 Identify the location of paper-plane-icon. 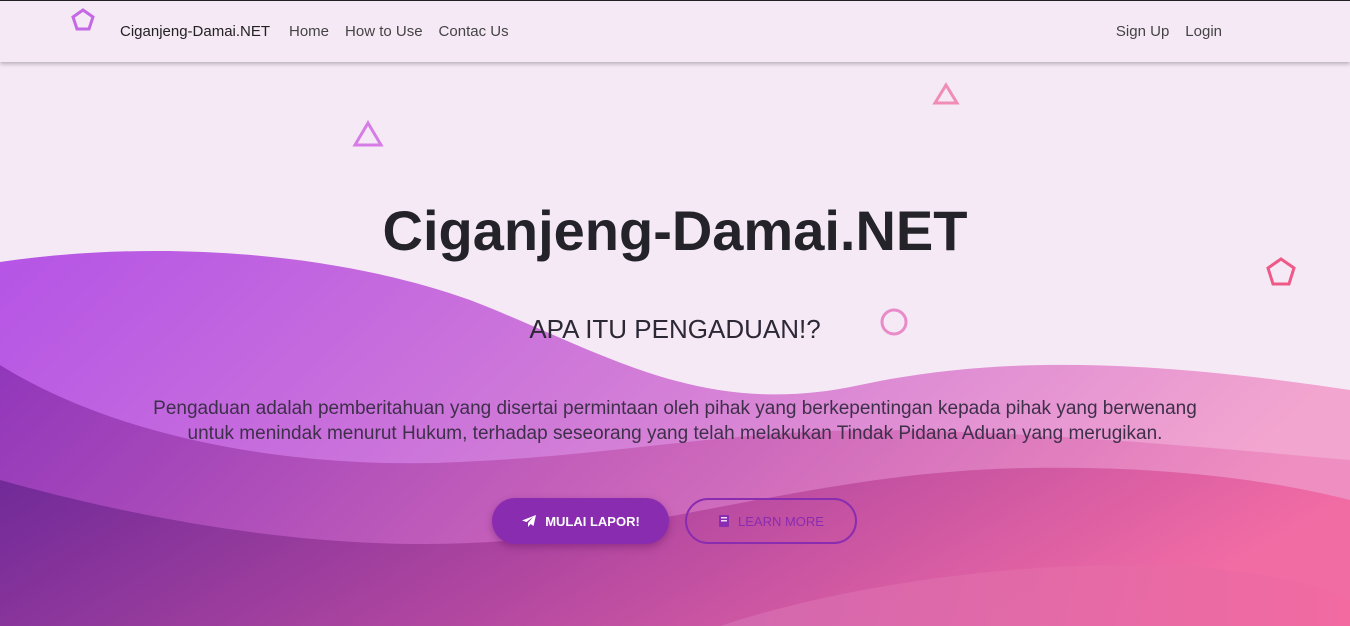
(529, 521).